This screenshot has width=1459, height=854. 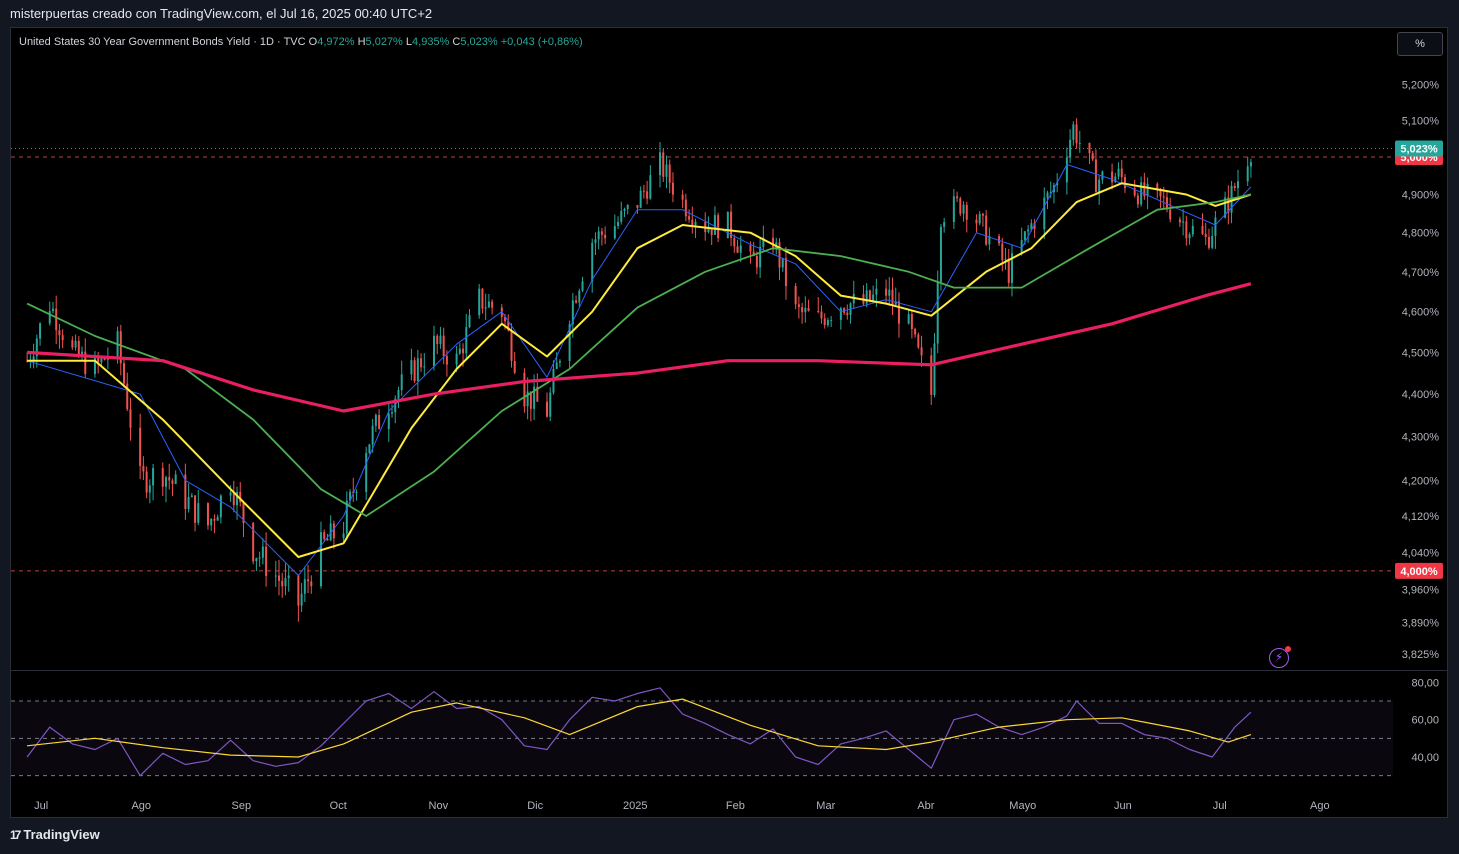 What do you see at coordinates (1421, 195) in the screenshot?
I see `y-tick-label: 4,900%` at bounding box center [1421, 195].